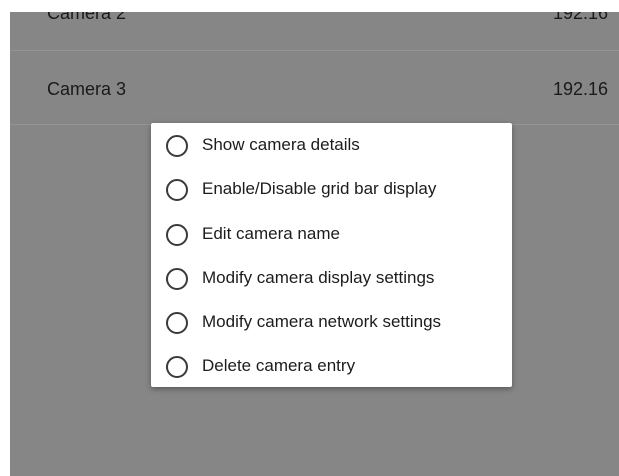 The width and height of the screenshot is (619, 476). I want to click on option-show-camera-details: Show camera details, so click(331, 146).